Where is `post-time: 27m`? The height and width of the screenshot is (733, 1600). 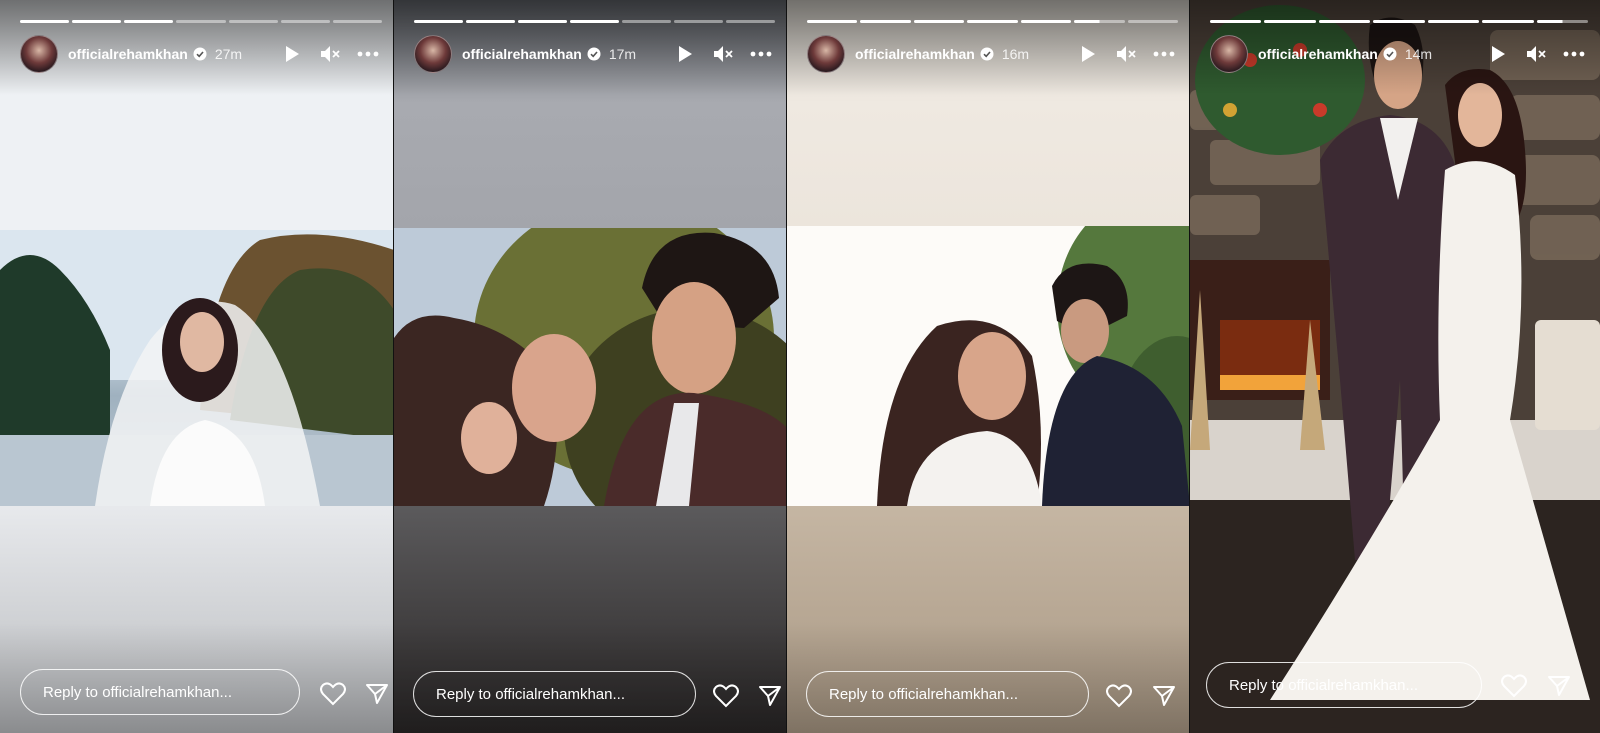
post-time: 27m is located at coordinates (228, 54).